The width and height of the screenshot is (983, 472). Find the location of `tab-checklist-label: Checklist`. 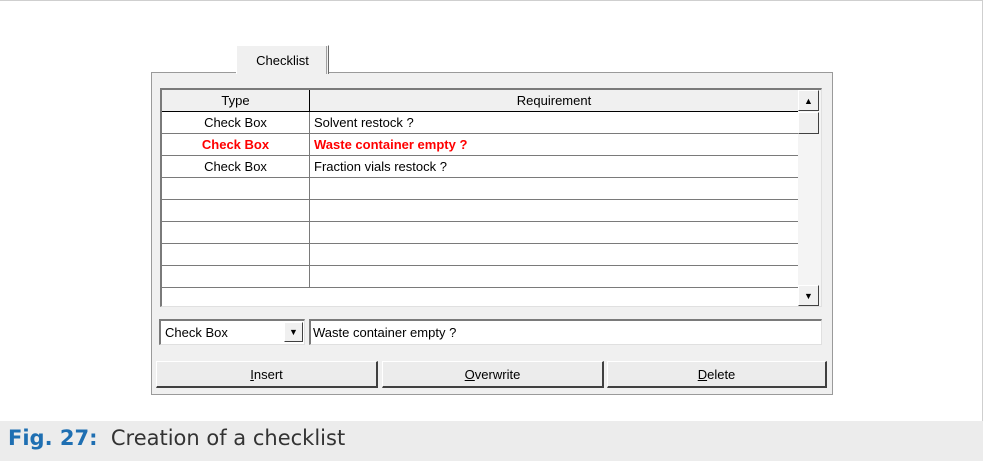

tab-checklist-label: Checklist is located at coordinates (282, 60).